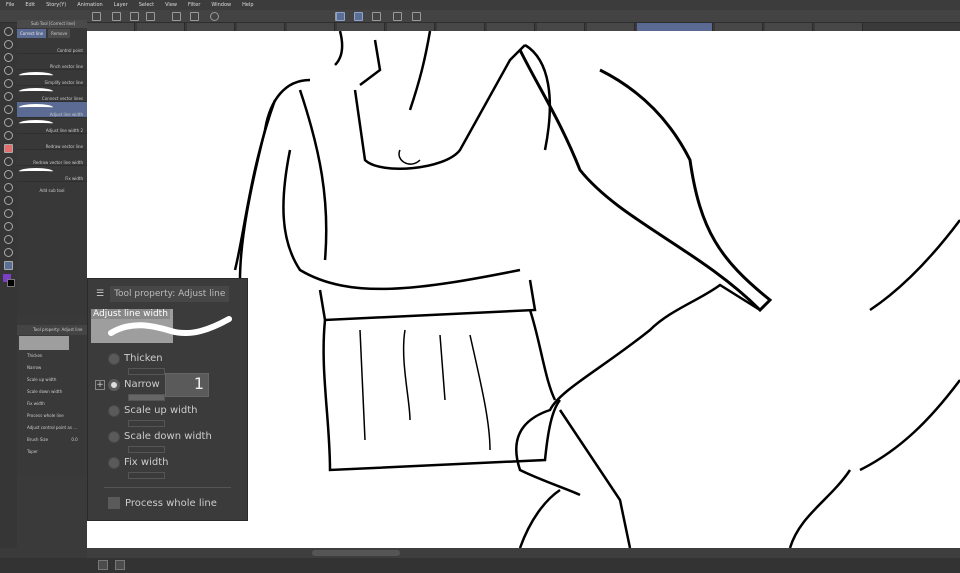 This screenshot has width=960, height=573. Describe the element at coordinates (146, 475) in the screenshot. I see `fix-width-slider` at that location.